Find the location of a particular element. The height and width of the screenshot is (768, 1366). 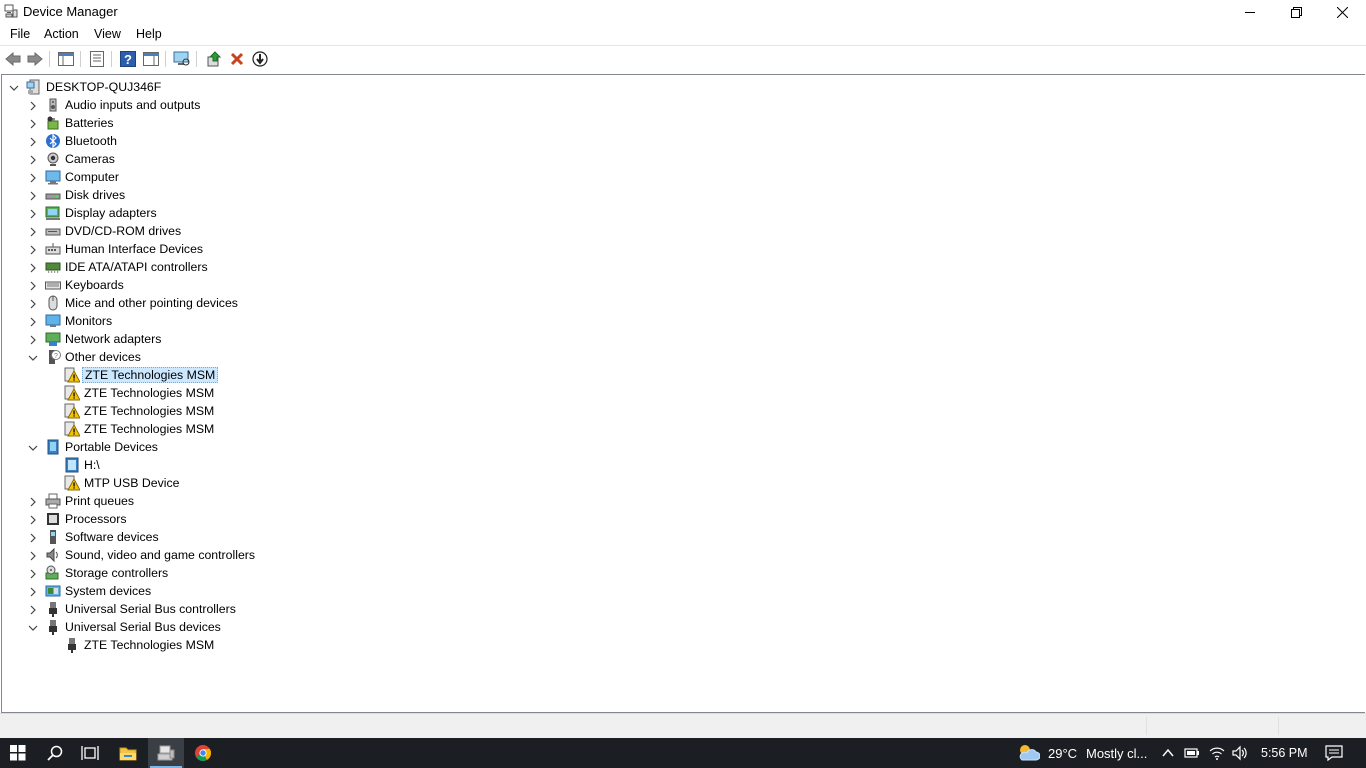

tree-category-cameras: Cameras is located at coordinates (302, 159).